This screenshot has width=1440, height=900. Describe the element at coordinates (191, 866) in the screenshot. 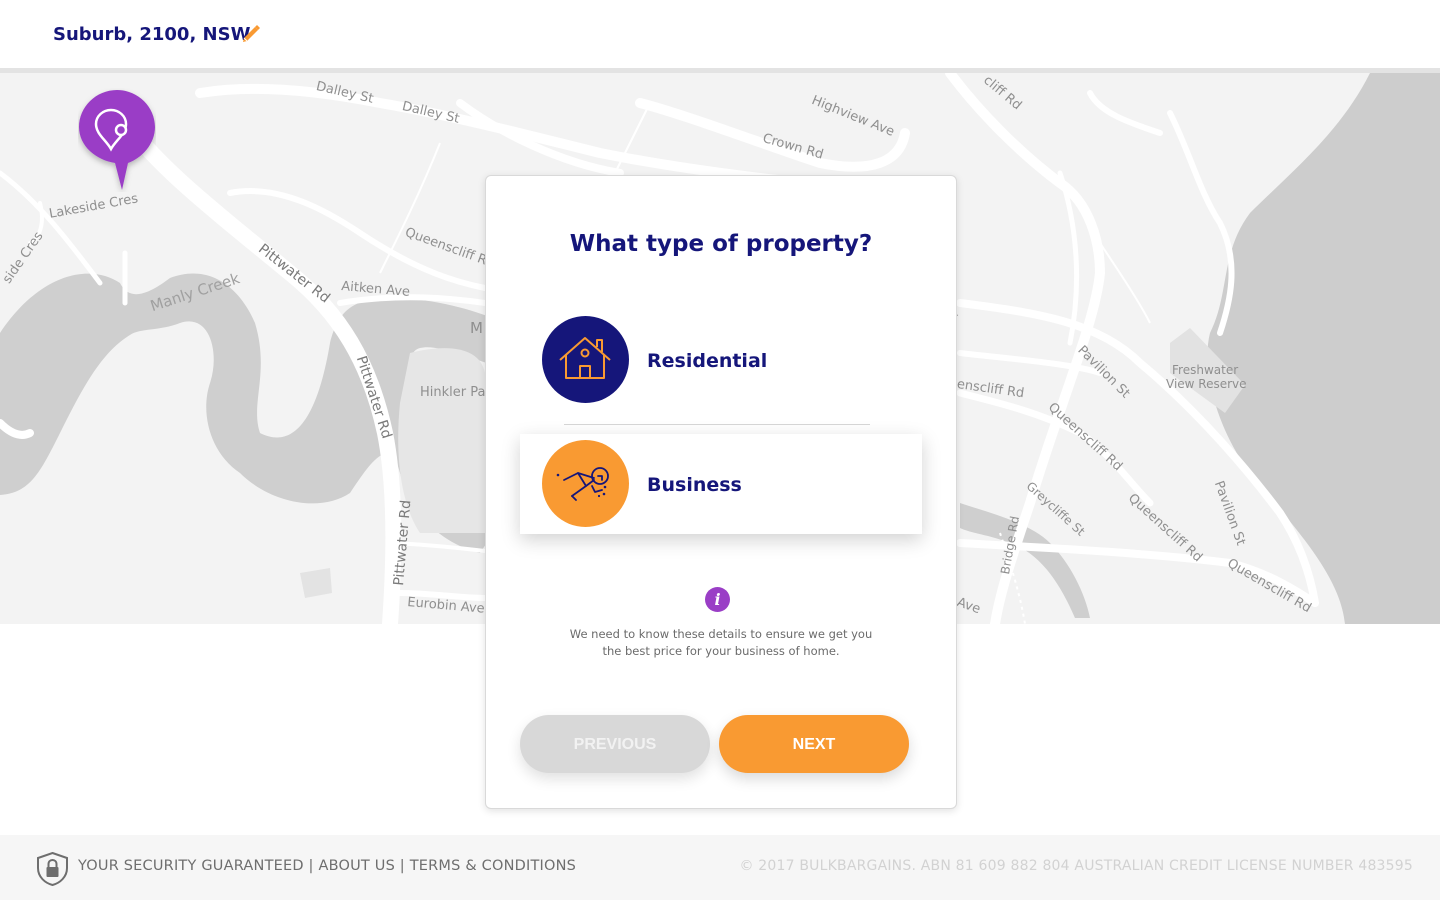

I see `security-link: YOUR SECURITY GUARANTEED` at that location.